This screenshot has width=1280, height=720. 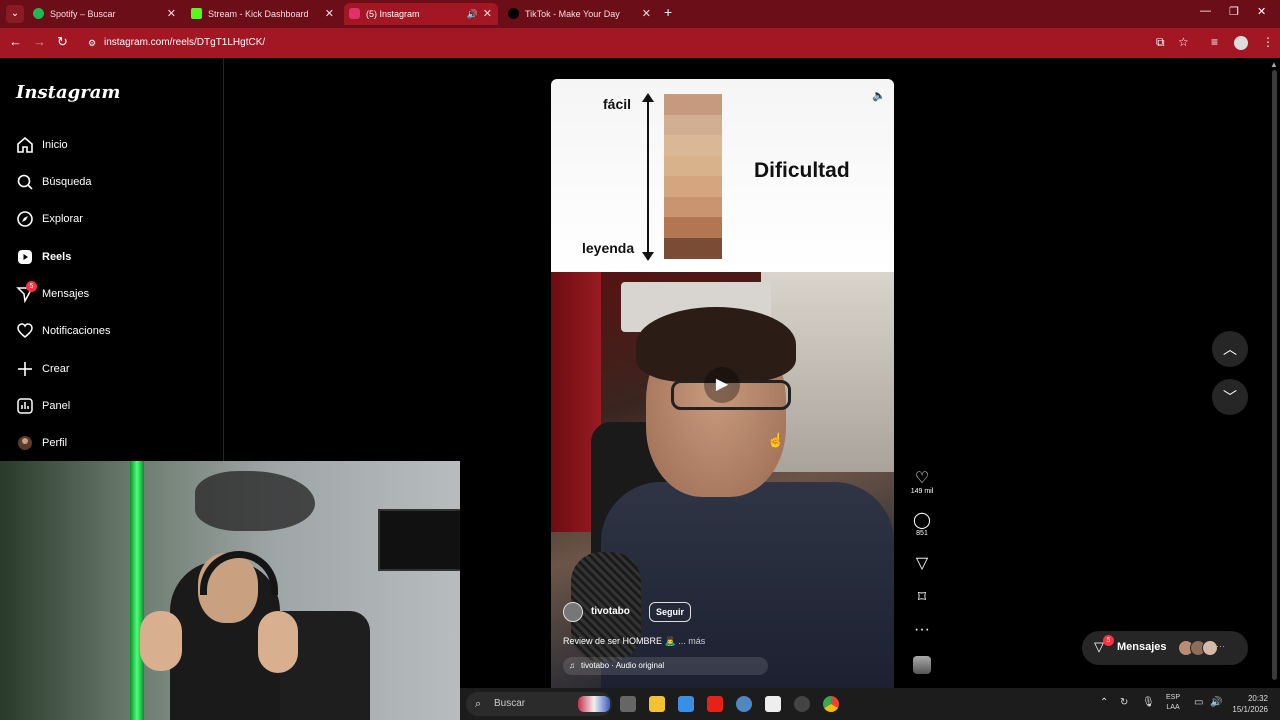 What do you see at coordinates (1173, 697) in the screenshot?
I see `language-code: ESP` at bounding box center [1173, 697].